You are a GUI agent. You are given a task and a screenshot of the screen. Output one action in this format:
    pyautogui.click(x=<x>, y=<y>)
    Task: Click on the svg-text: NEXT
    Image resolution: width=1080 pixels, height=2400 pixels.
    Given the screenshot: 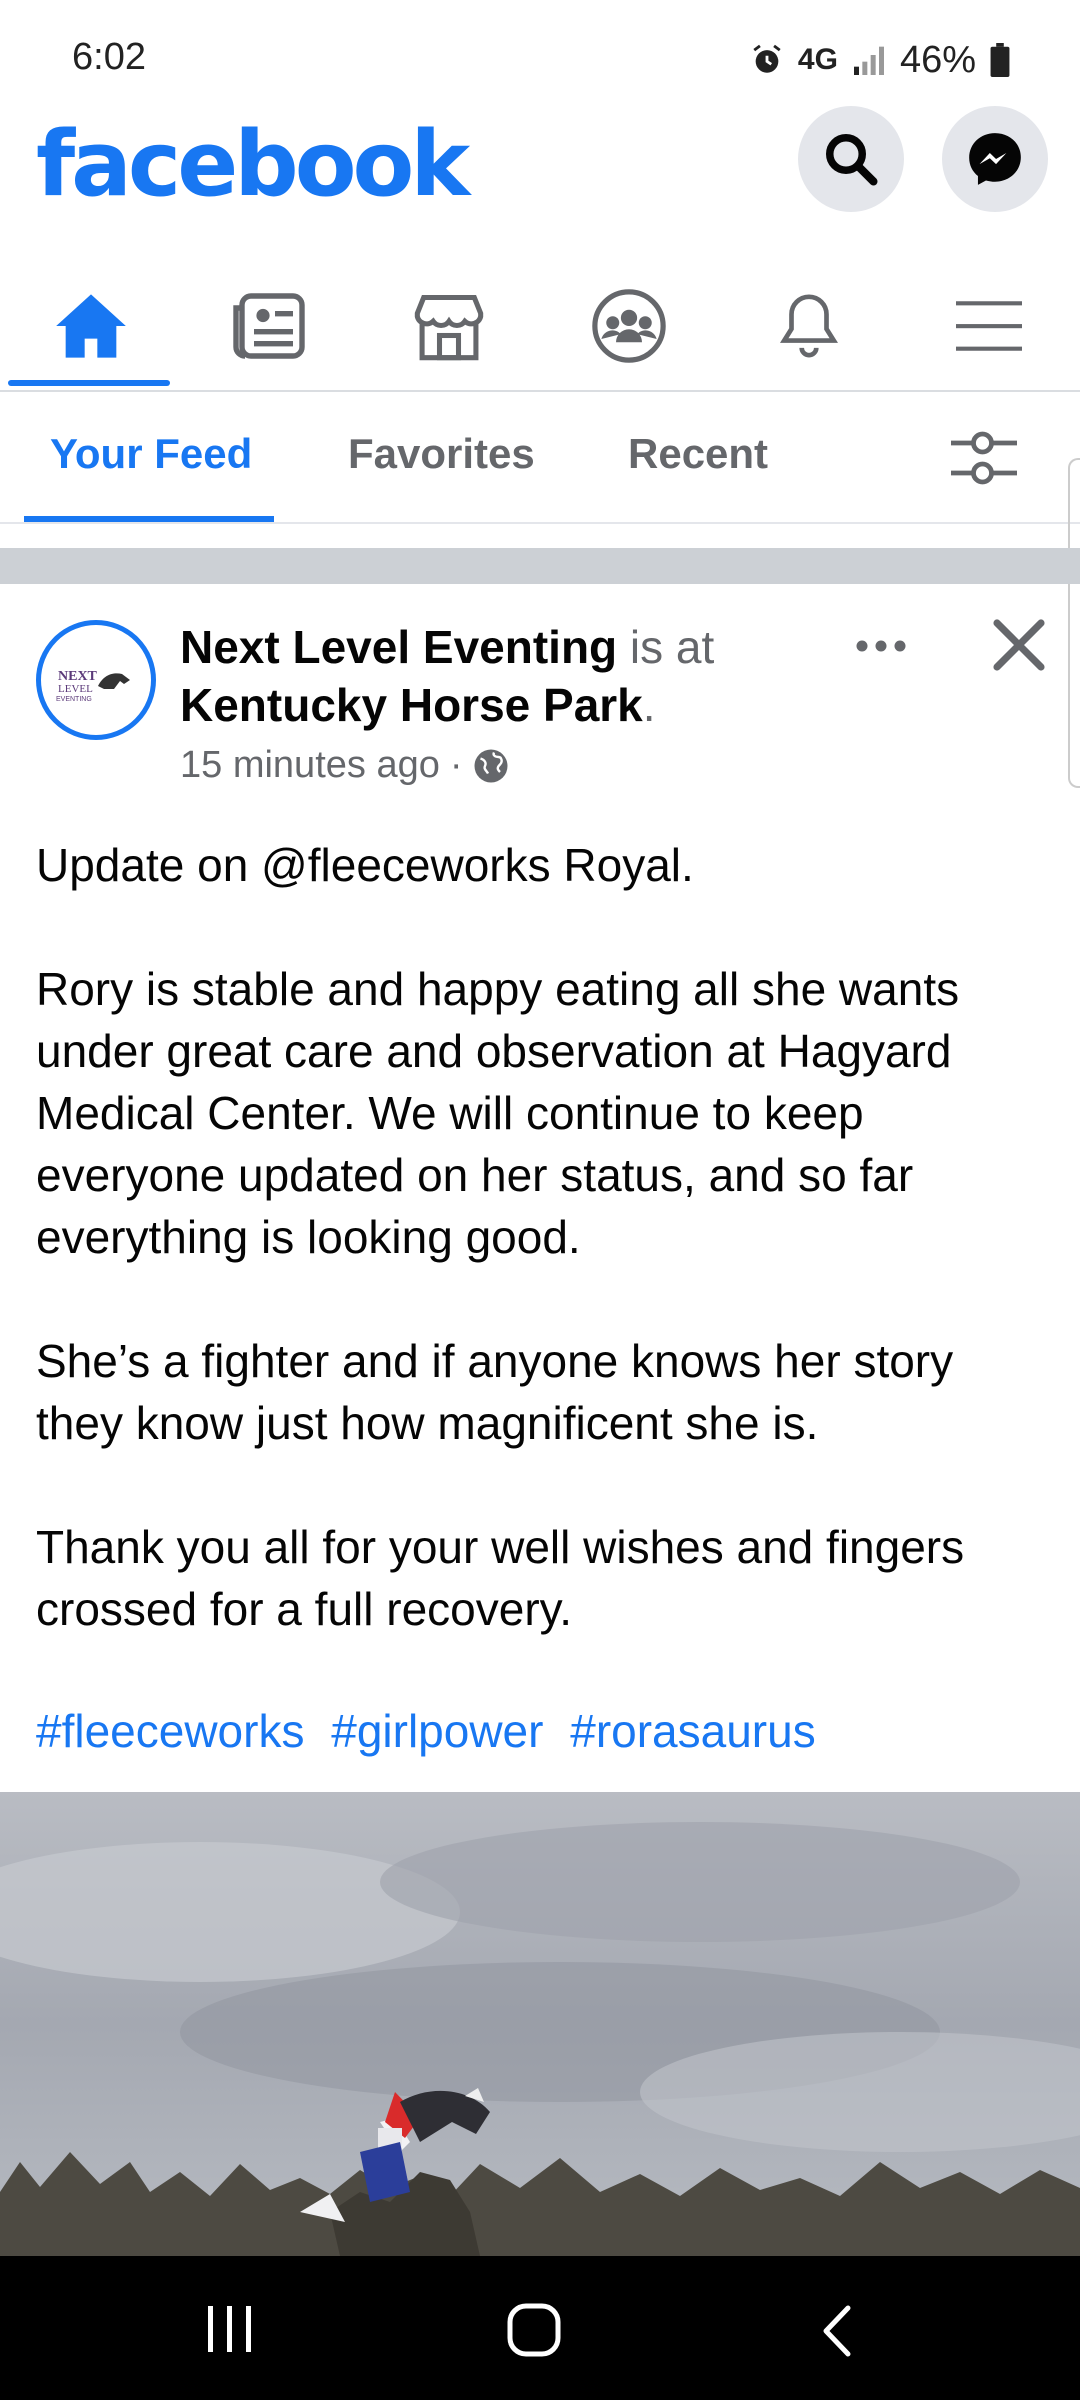 What is the action you would take?
    pyautogui.click(x=78, y=676)
    